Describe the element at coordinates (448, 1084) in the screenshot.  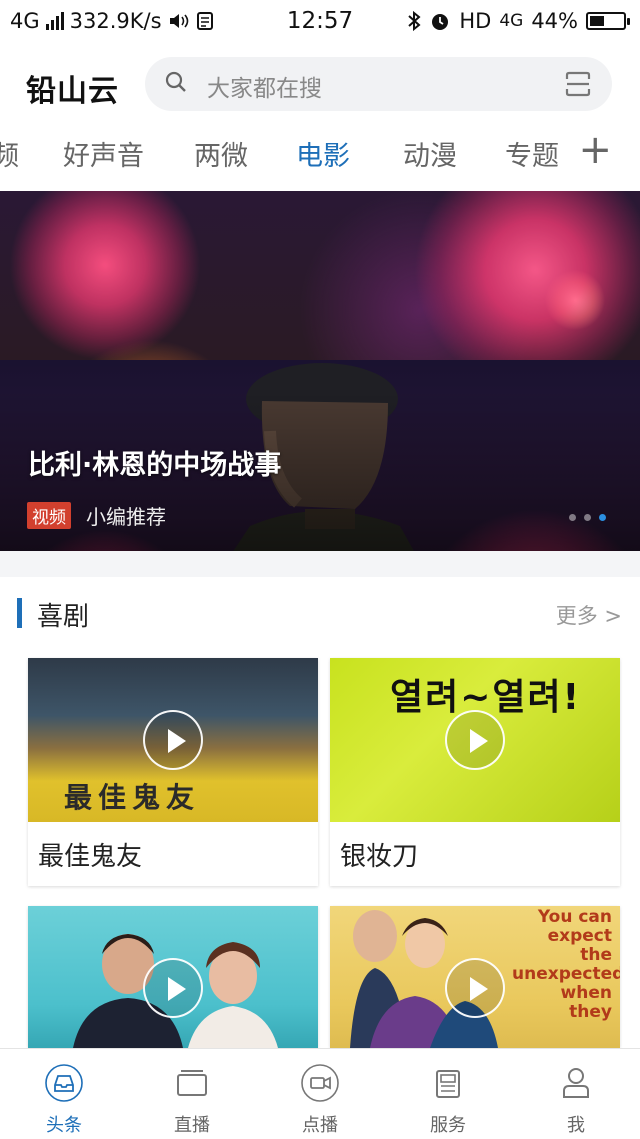
I see `document-icon` at that location.